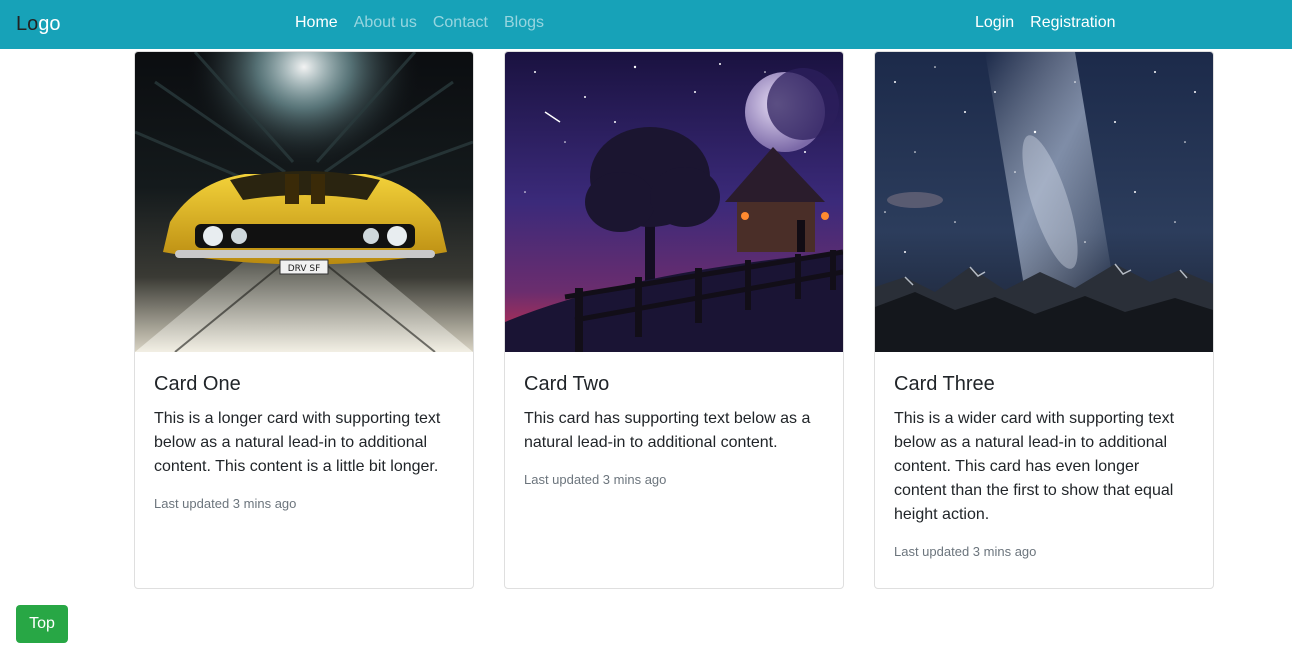 This screenshot has width=1292, height=659. I want to click on auth-links: Login Registration, so click(1045, 23).